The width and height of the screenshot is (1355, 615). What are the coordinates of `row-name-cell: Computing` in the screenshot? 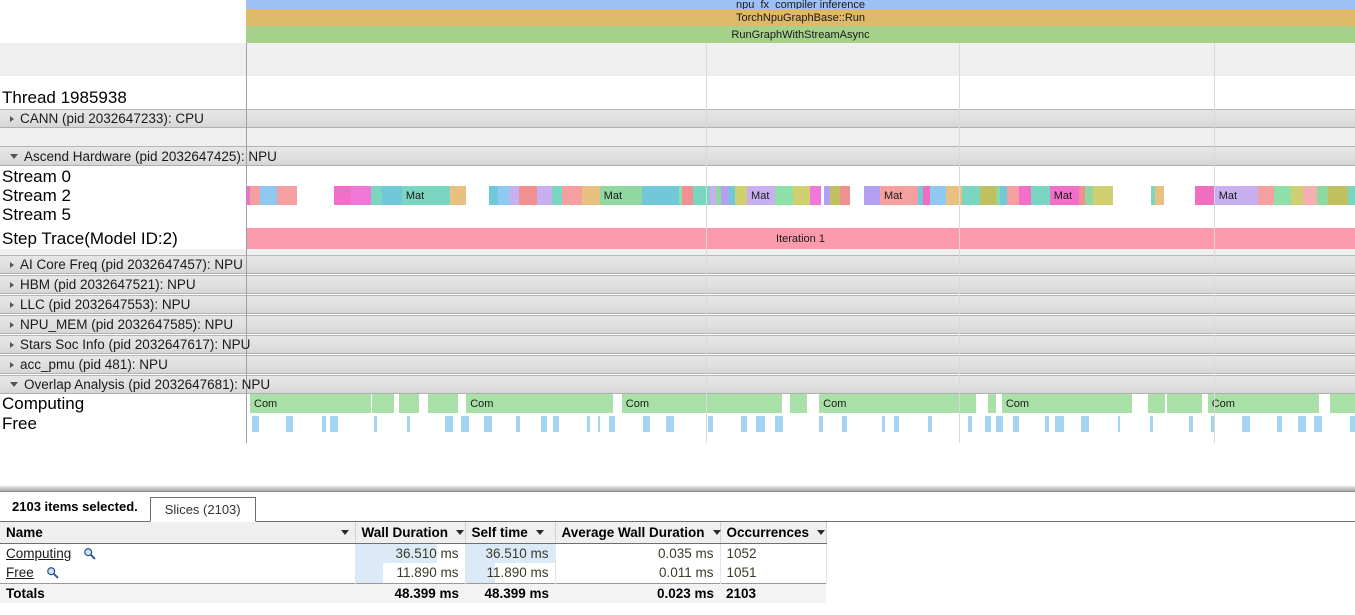 It's located at (178, 553).